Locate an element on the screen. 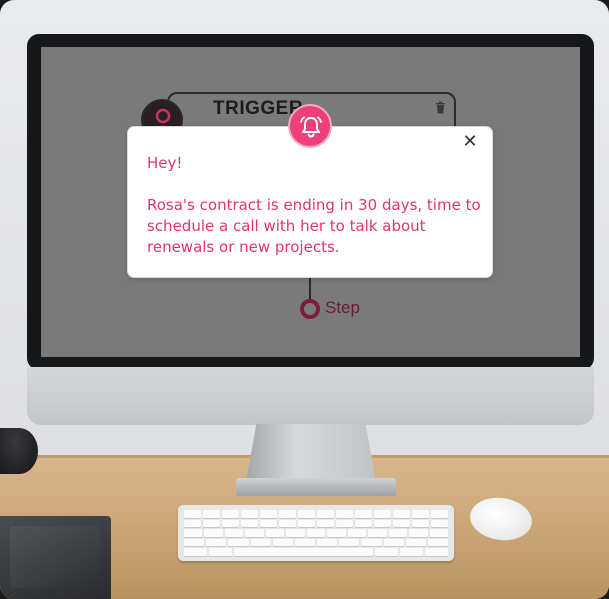 This screenshot has height=599, width=609. step-label: Step is located at coordinates (342, 308).